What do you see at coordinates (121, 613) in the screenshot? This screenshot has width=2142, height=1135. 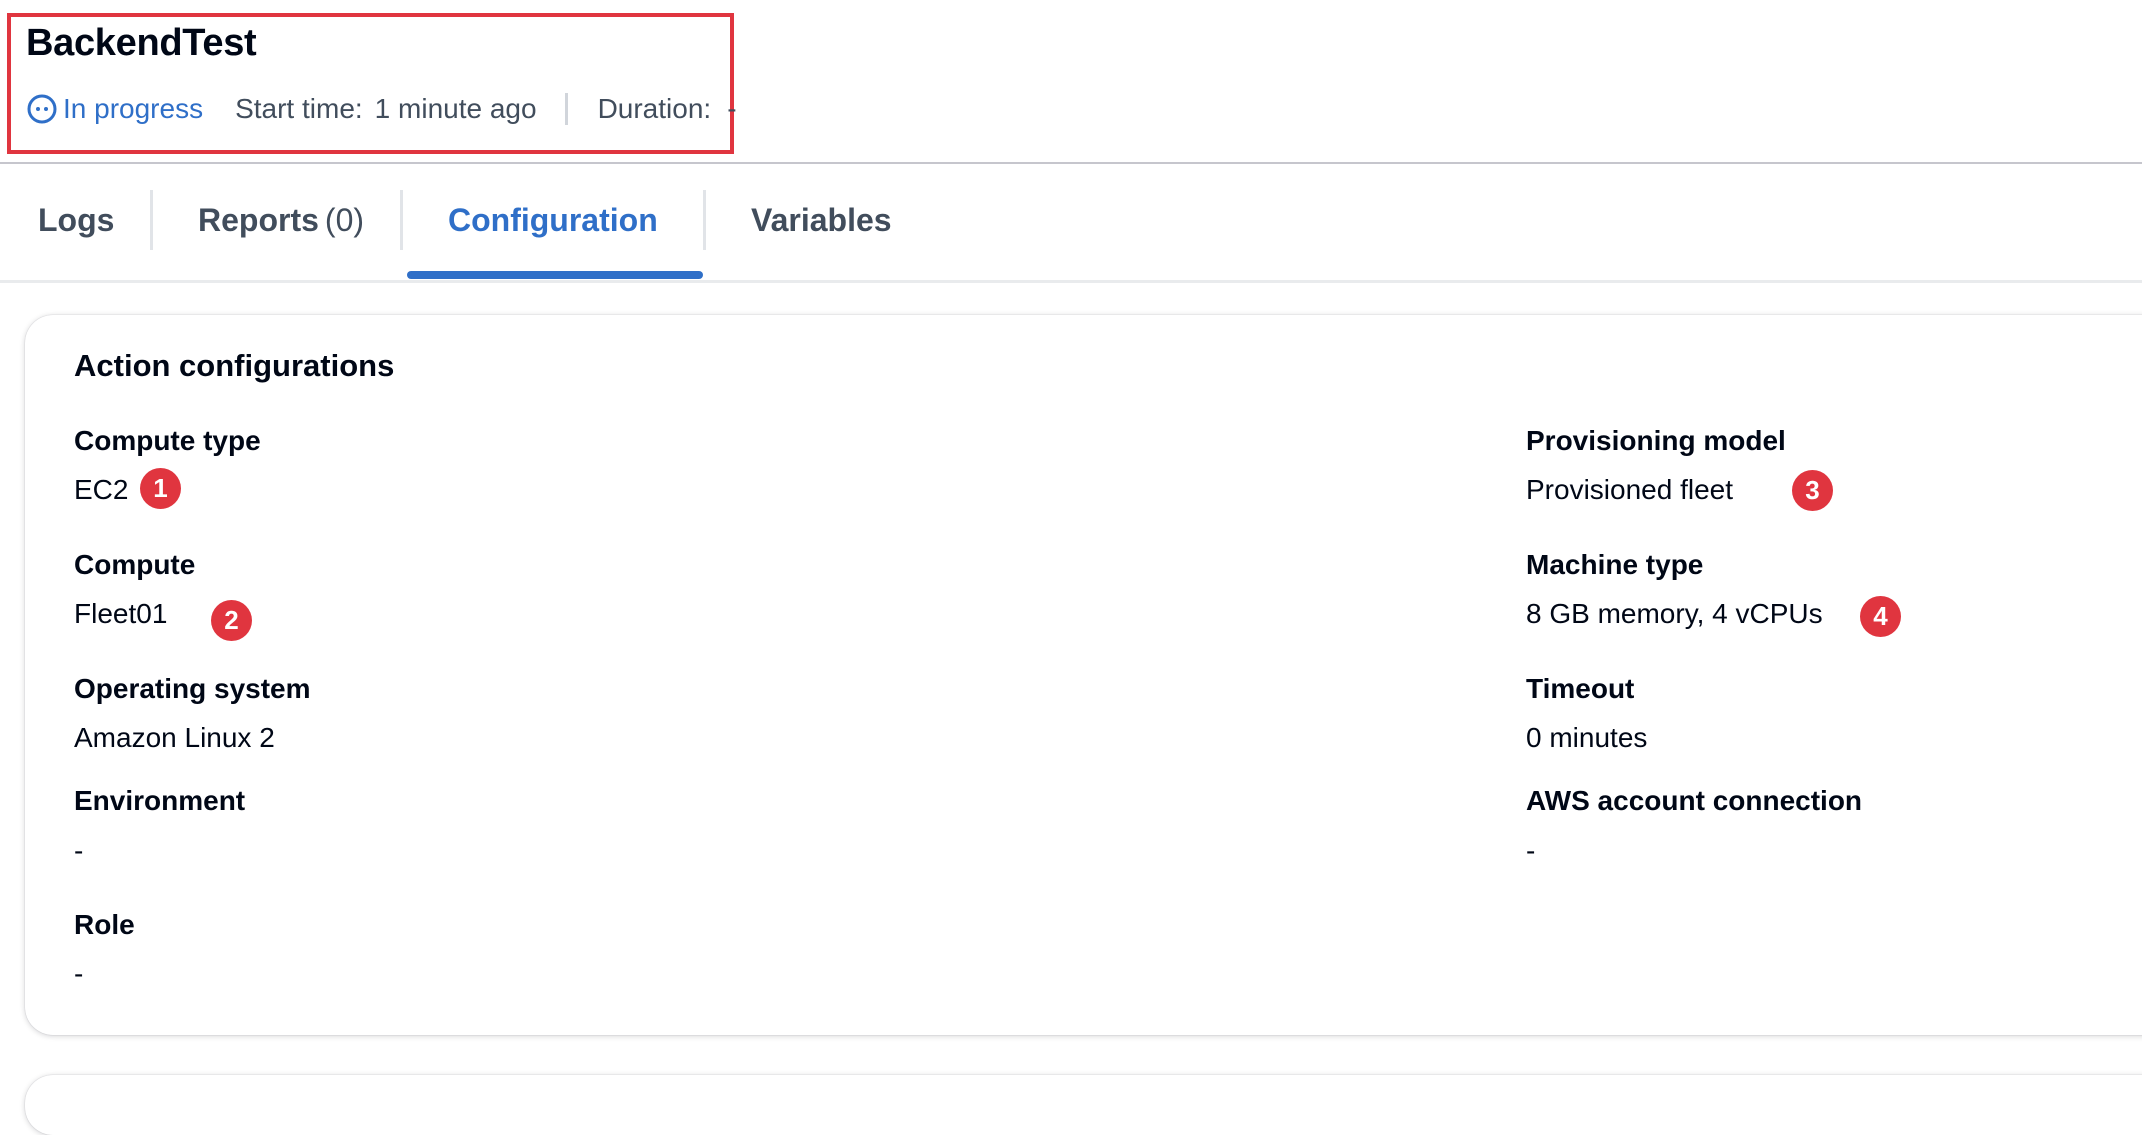 I see `compute-value: Fleet01` at bounding box center [121, 613].